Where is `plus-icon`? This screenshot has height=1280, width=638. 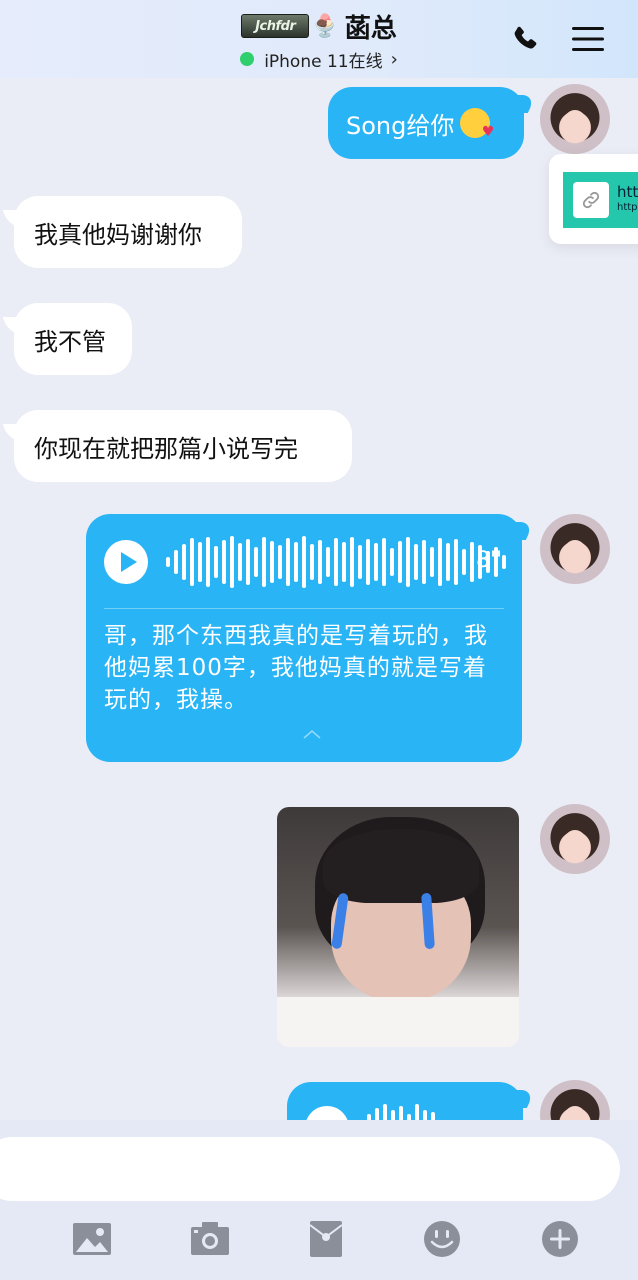 plus-icon is located at coordinates (560, 1239).